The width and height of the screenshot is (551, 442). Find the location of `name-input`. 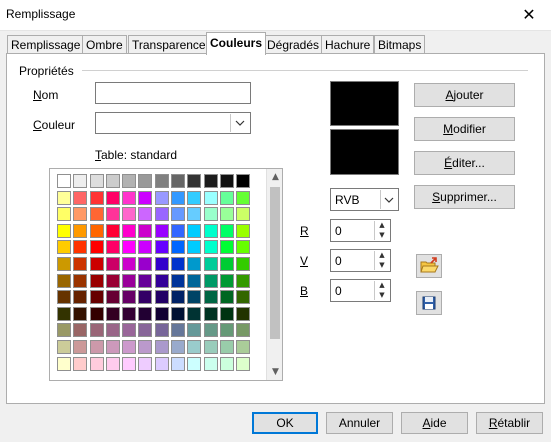

name-input is located at coordinates (173, 93).